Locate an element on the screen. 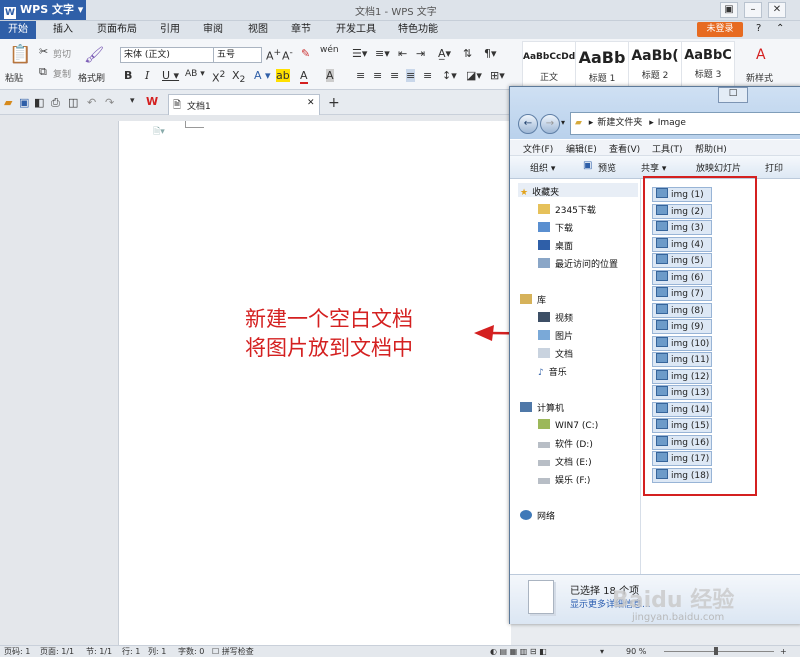  close-tab-icon: ✕ is located at coordinates (311, 103).